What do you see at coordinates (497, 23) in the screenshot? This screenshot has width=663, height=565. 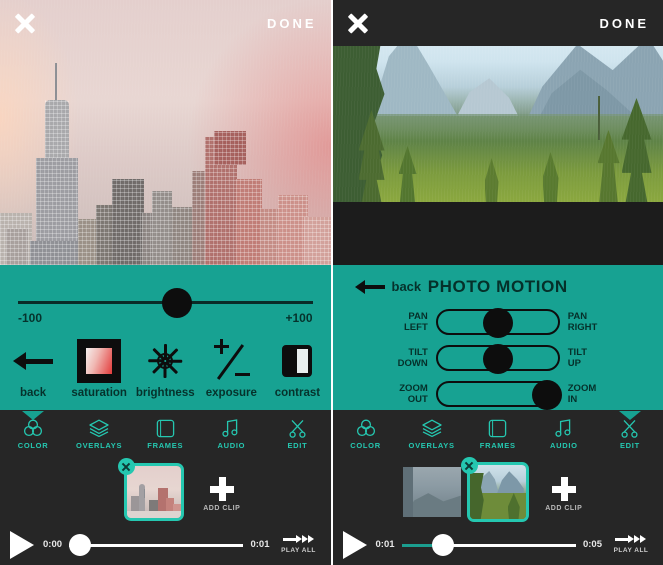 I see `right-topbar: DONE` at bounding box center [497, 23].